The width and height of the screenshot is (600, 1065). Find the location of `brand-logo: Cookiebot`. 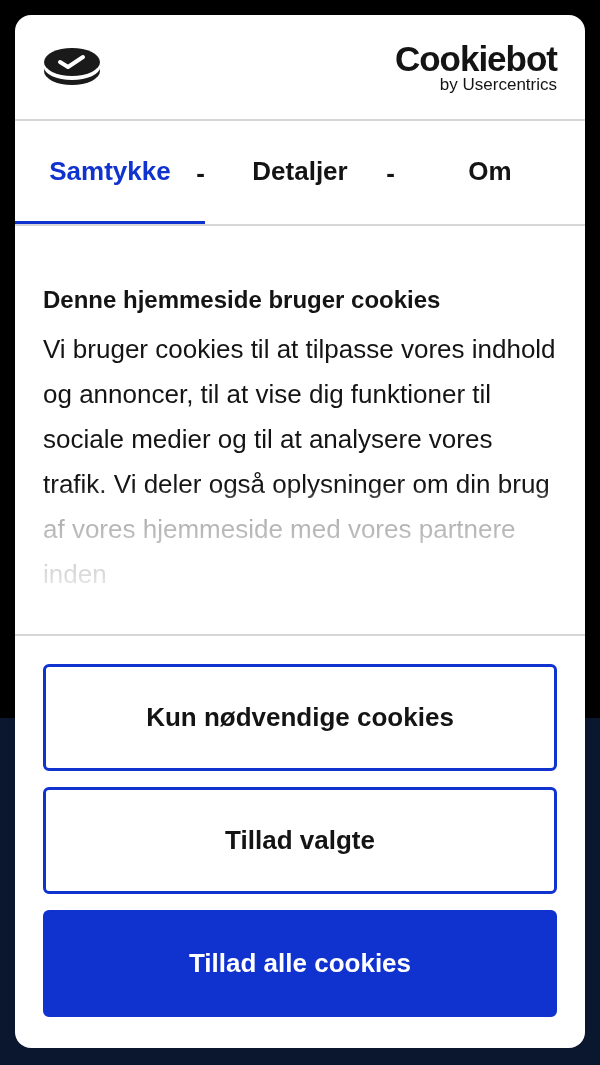

brand-logo: Cookiebot is located at coordinates (475, 58).